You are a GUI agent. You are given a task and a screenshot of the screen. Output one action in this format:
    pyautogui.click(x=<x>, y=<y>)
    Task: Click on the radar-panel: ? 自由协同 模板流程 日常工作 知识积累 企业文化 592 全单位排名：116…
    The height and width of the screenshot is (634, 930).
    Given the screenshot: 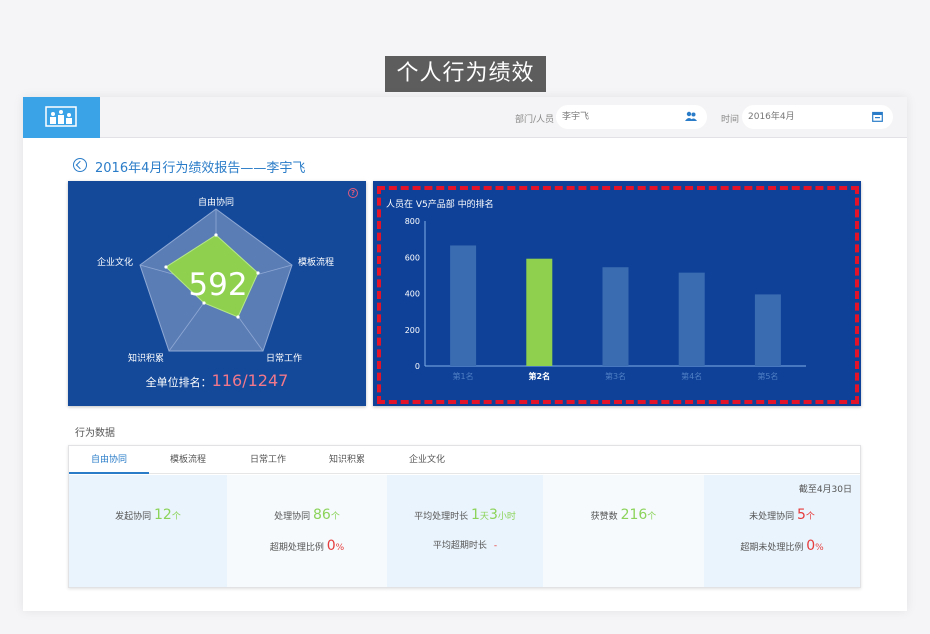 What is the action you would take?
    pyautogui.click(x=217, y=293)
    